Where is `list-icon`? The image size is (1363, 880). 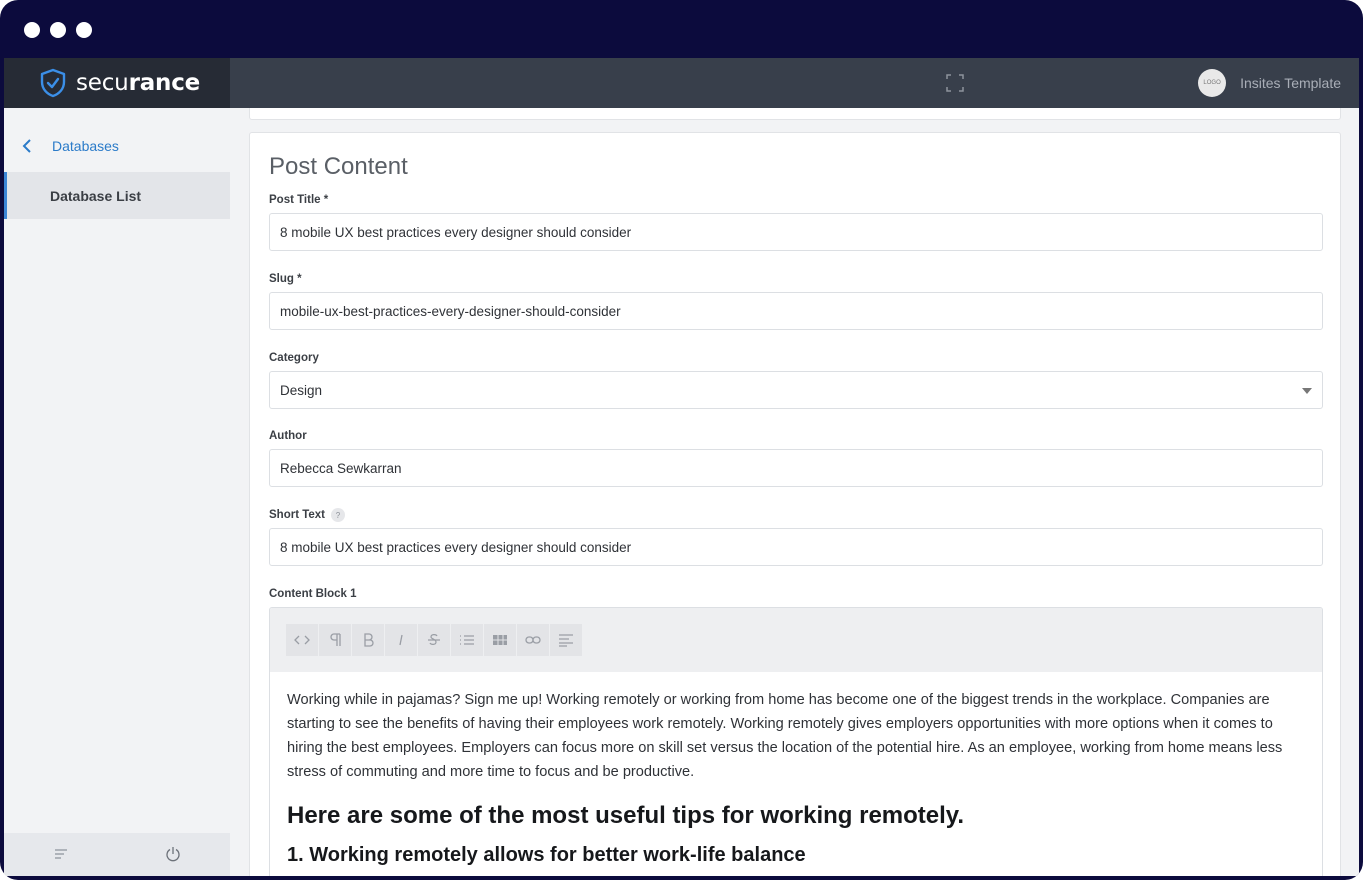
list-icon is located at coordinates (467, 640).